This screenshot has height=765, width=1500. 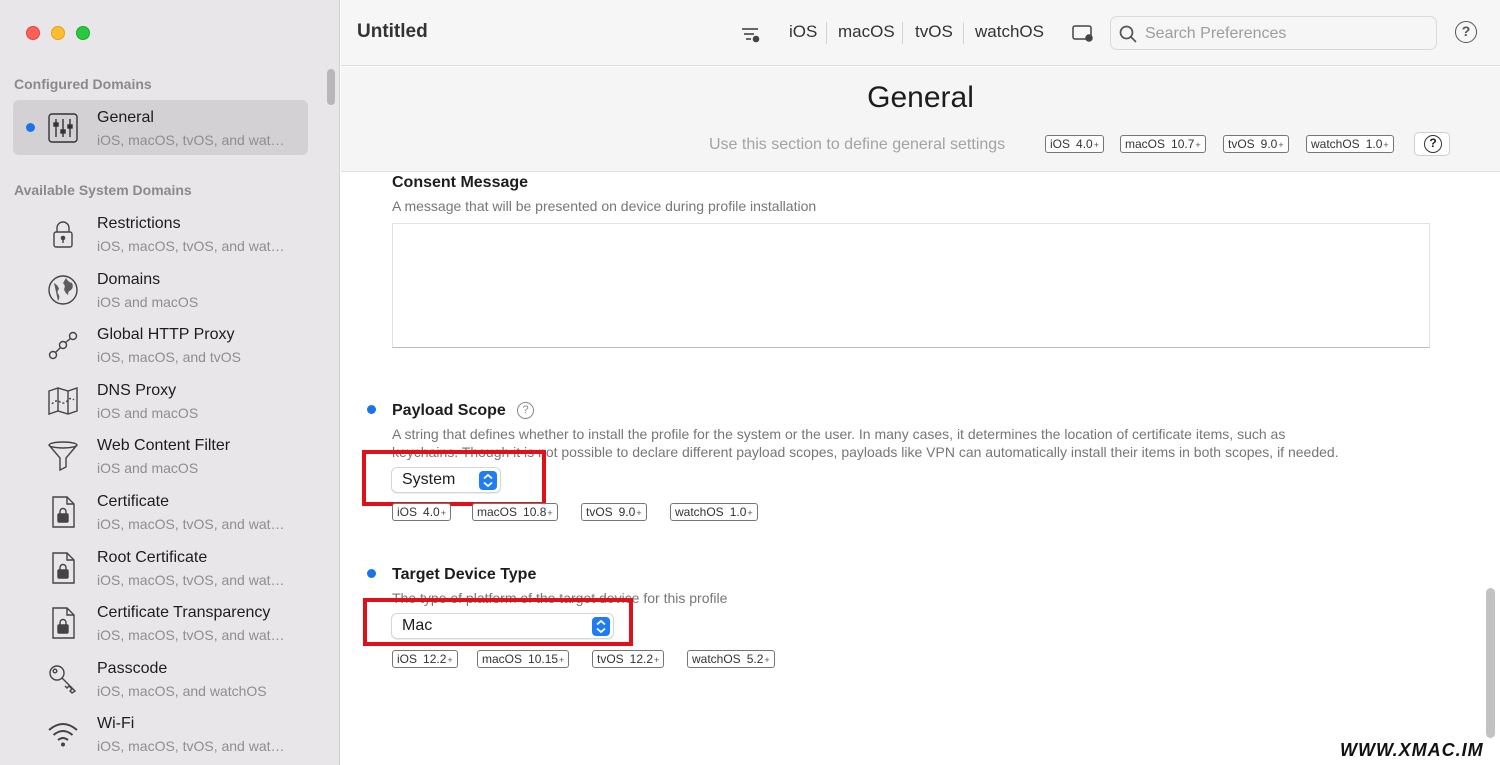 What do you see at coordinates (1285, 34) in the screenshot?
I see `search-input` at bounding box center [1285, 34].